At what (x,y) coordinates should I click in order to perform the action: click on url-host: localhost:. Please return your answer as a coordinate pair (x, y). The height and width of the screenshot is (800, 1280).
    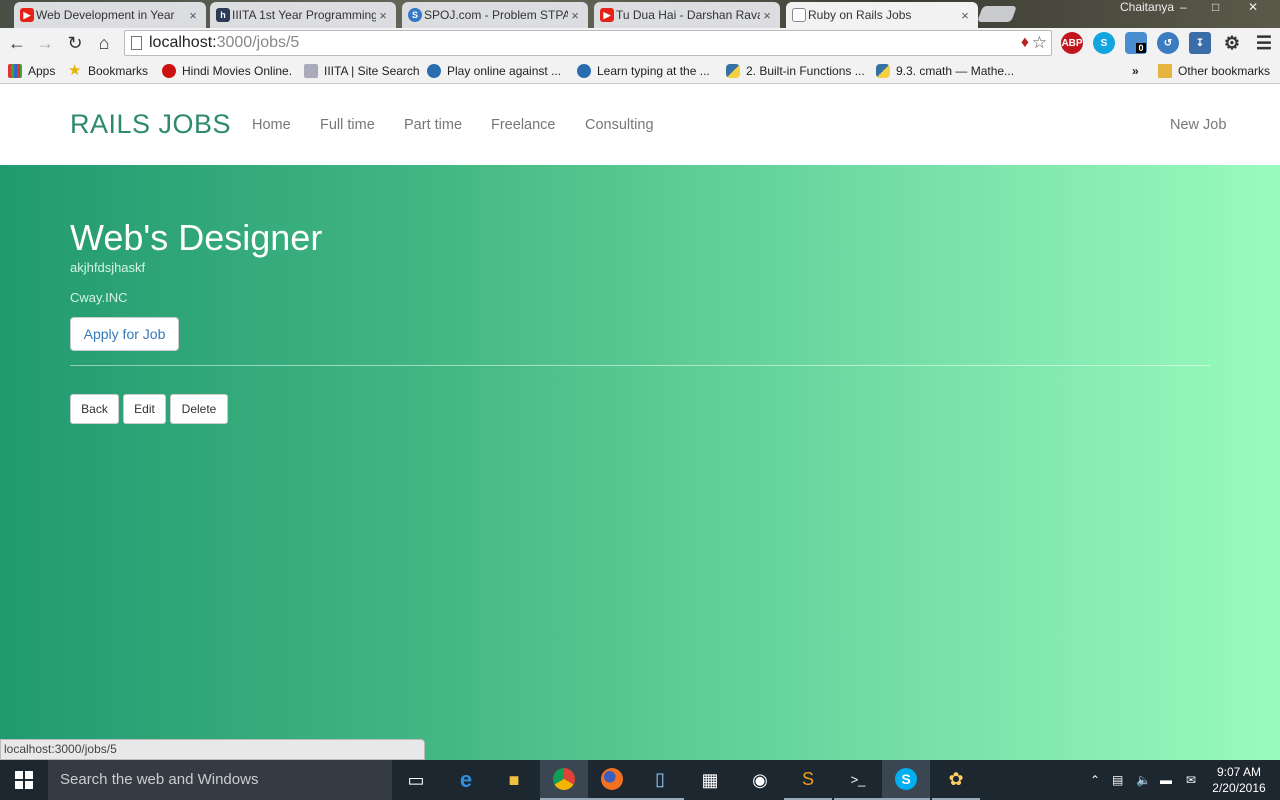
    Looking at the image, I should click on (183, 42).